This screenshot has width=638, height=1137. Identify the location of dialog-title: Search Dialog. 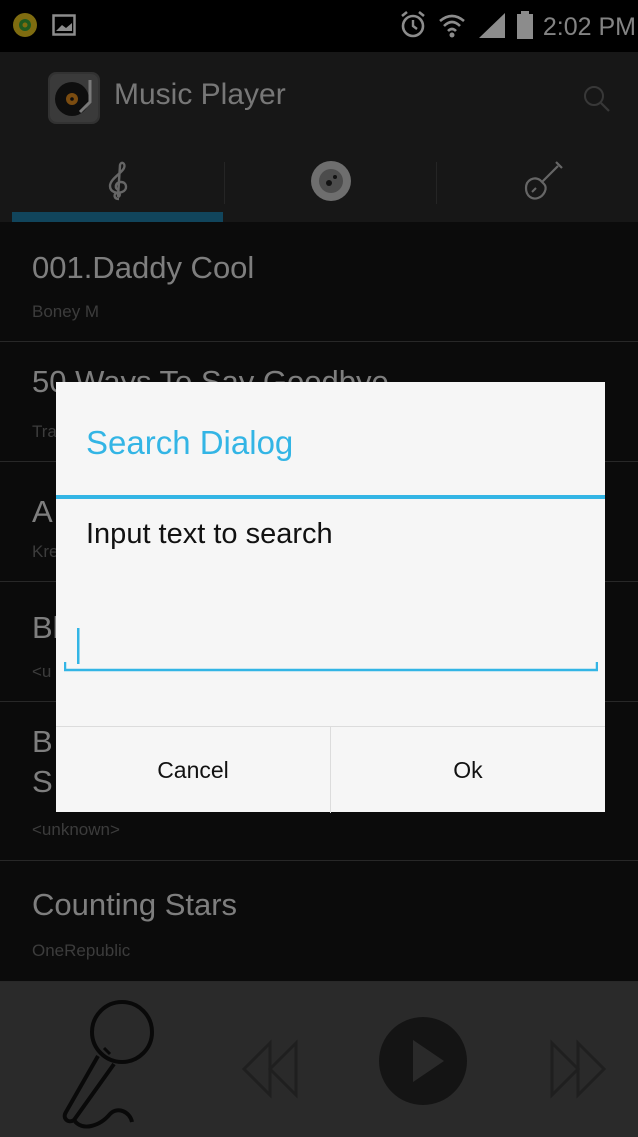
(190, 442).